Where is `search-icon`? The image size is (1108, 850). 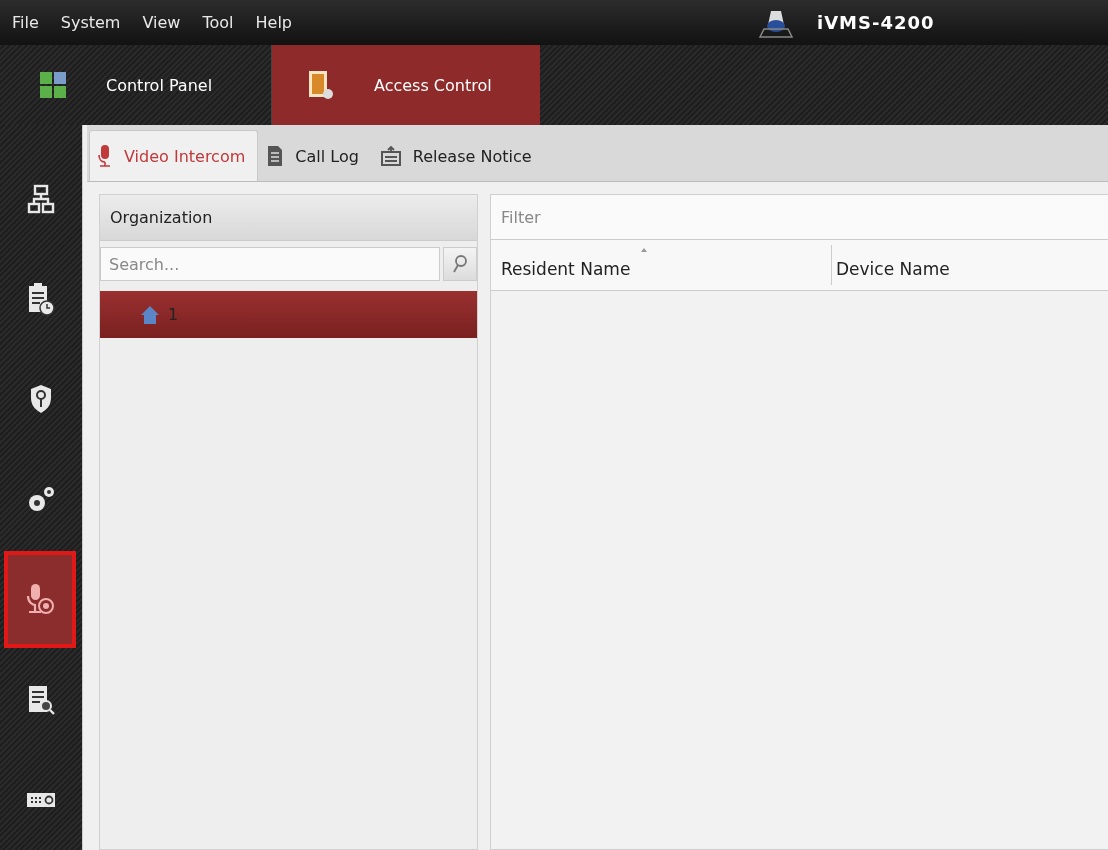 search-icon is located at coordinates (460, 264).